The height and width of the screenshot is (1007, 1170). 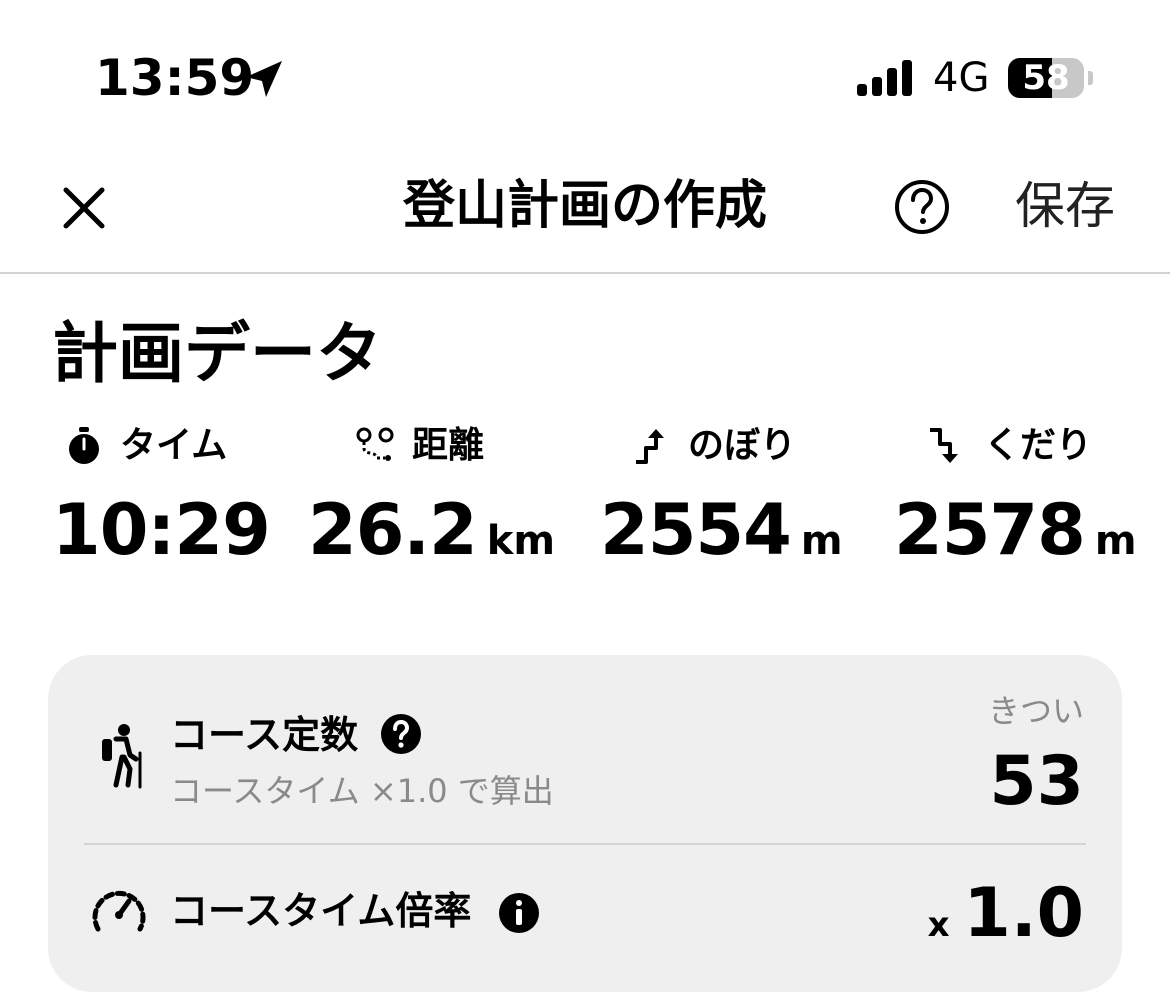 What do you see at coordinates (264, 79) in the screenshot?
I see `location-arrow-icon` at bounding box center [264, 79].